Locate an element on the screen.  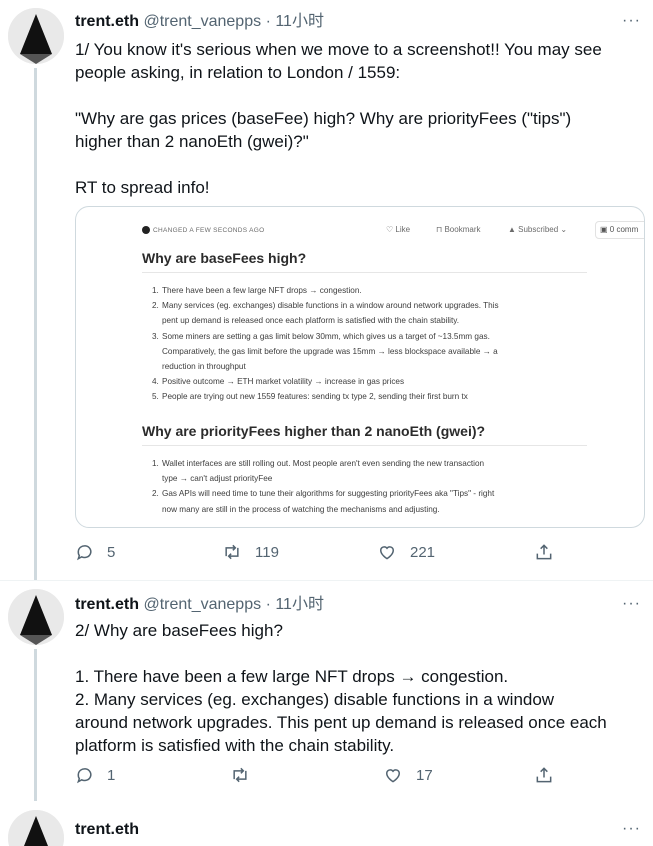
tweet-text-line: higher than 2 nanoEth (gwei)?" is located at coordinates (192, 141).